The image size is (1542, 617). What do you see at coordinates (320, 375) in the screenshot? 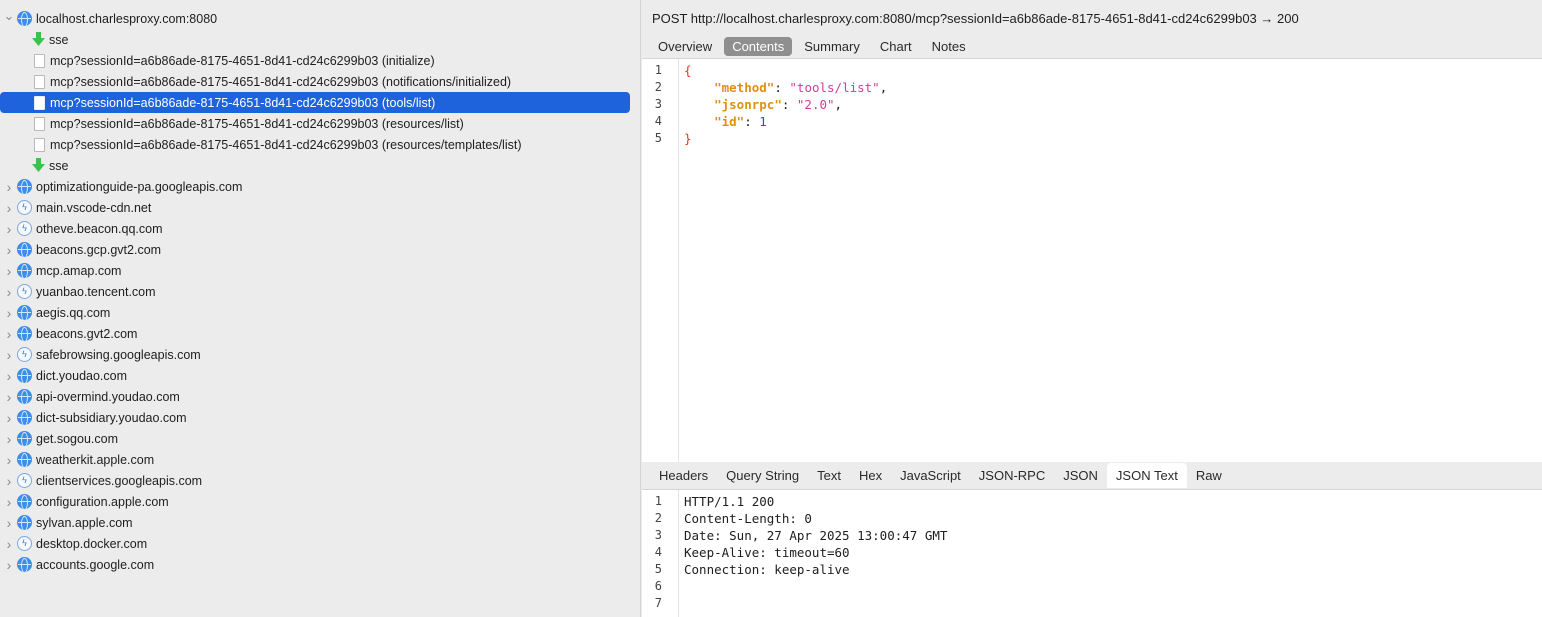
I see `tree-host-item: › dict.youdao.com` at bounding box center [320, 375].